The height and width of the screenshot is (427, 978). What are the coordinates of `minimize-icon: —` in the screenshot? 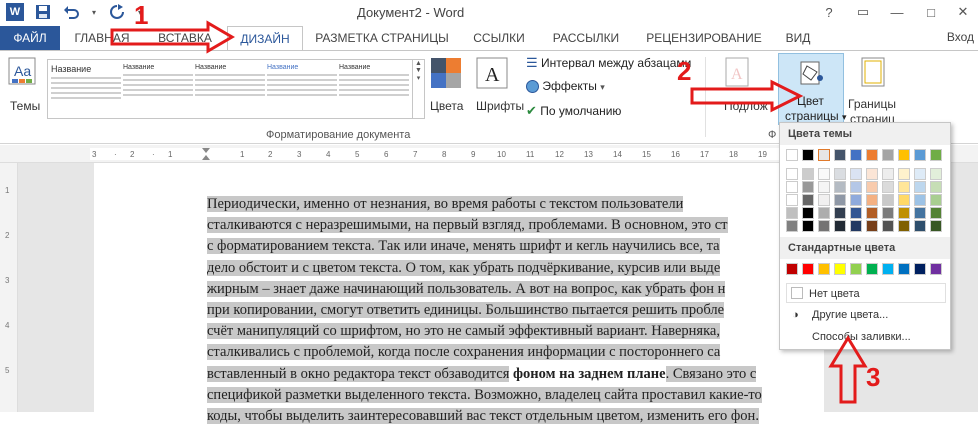 It's located at (897, 12).